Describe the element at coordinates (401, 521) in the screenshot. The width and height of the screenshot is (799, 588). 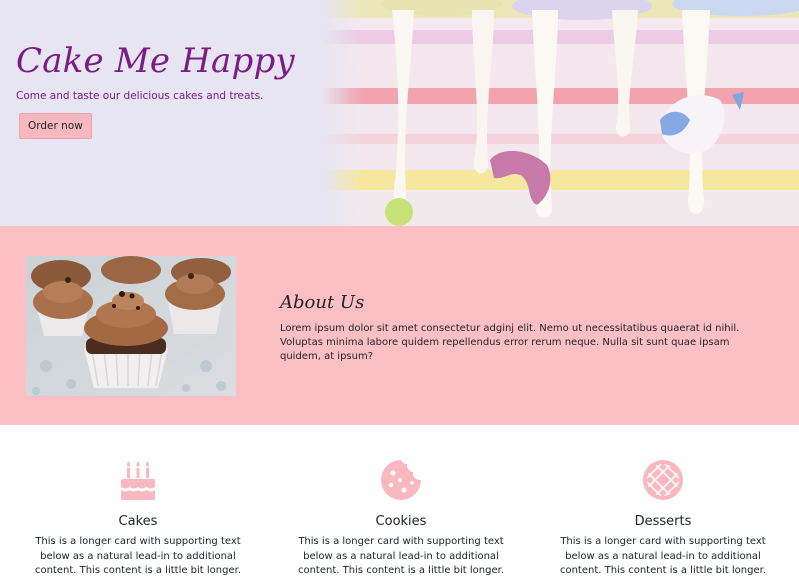
I see `feature-title: Cookies` at that location.